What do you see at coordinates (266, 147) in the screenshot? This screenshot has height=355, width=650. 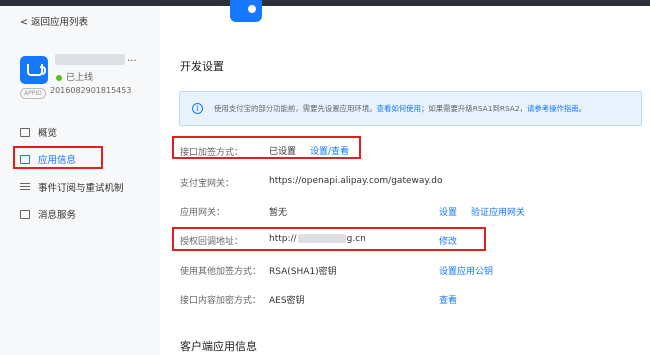 I see `highlight-box-sign-method` at bounding box center [266, 147].